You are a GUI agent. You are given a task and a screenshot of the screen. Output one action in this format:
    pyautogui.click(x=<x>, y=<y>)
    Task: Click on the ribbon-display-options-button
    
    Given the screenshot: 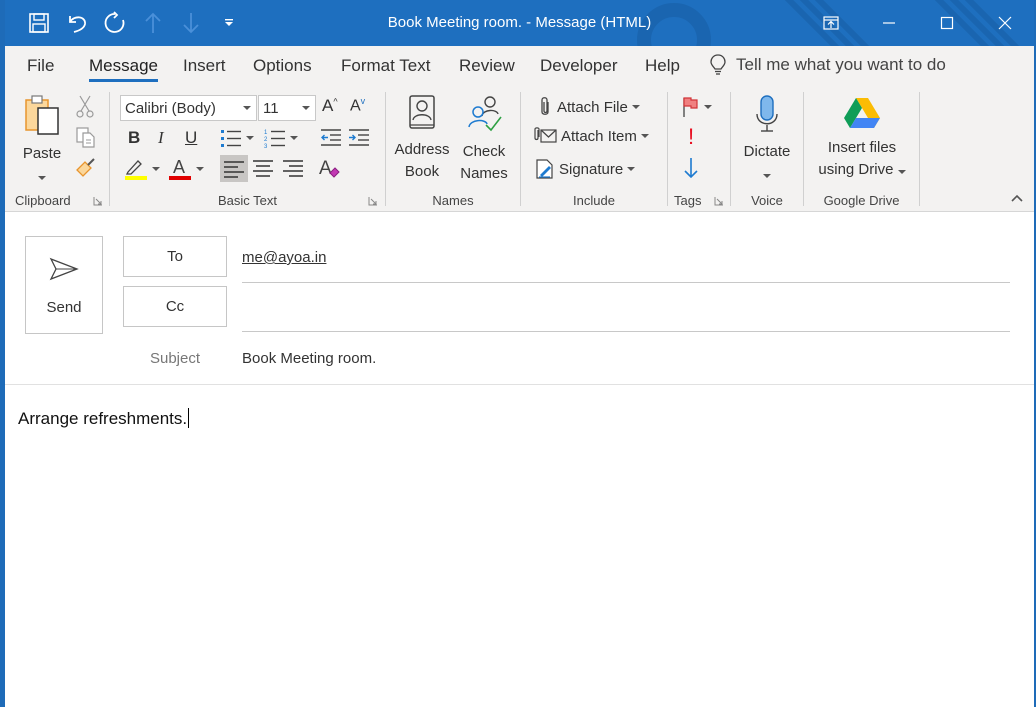 What is the action you would take?
    pyautogui.click(x=831, y=23)
    